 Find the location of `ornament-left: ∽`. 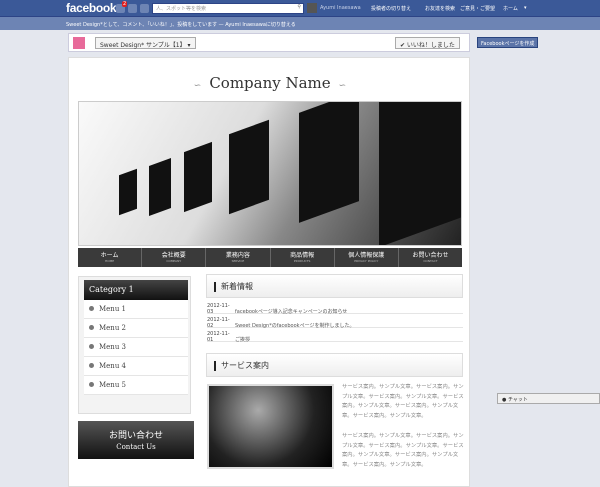

ornament-left: ∽ is located at coordinates (197, 86).